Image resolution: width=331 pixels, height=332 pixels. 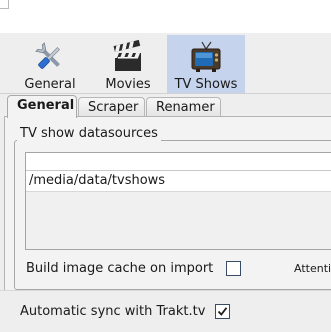 I want to click on settings-tabs: General Scraper Renamer, so click(x=165, y=105).